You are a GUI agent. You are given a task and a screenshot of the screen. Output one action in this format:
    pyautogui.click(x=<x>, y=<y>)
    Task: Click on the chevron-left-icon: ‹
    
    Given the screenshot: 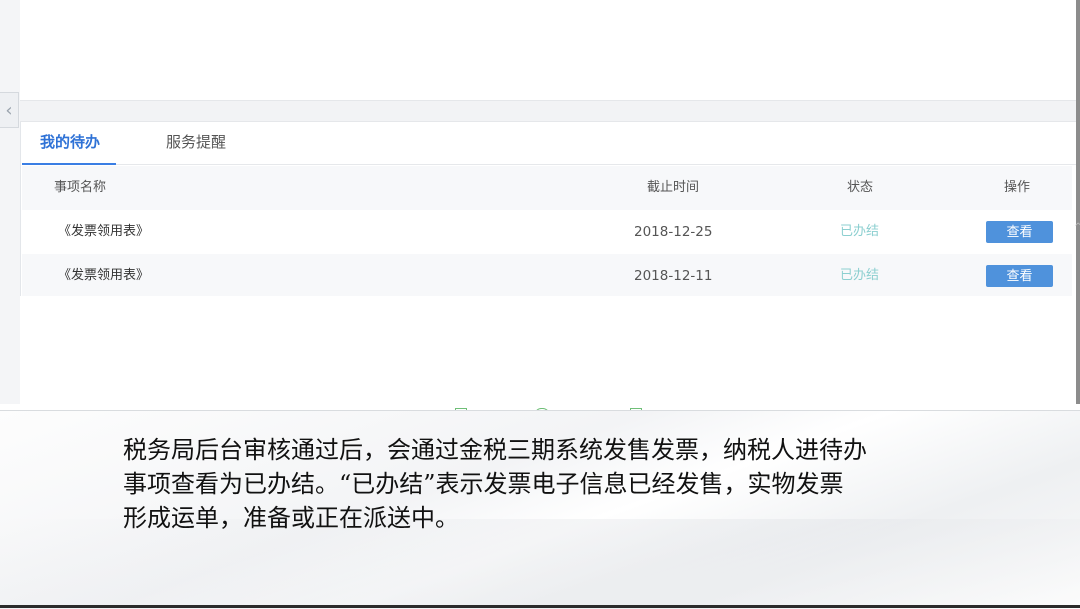 What is the action you would take?
    pyautogui.click(x=9, y=110)
    